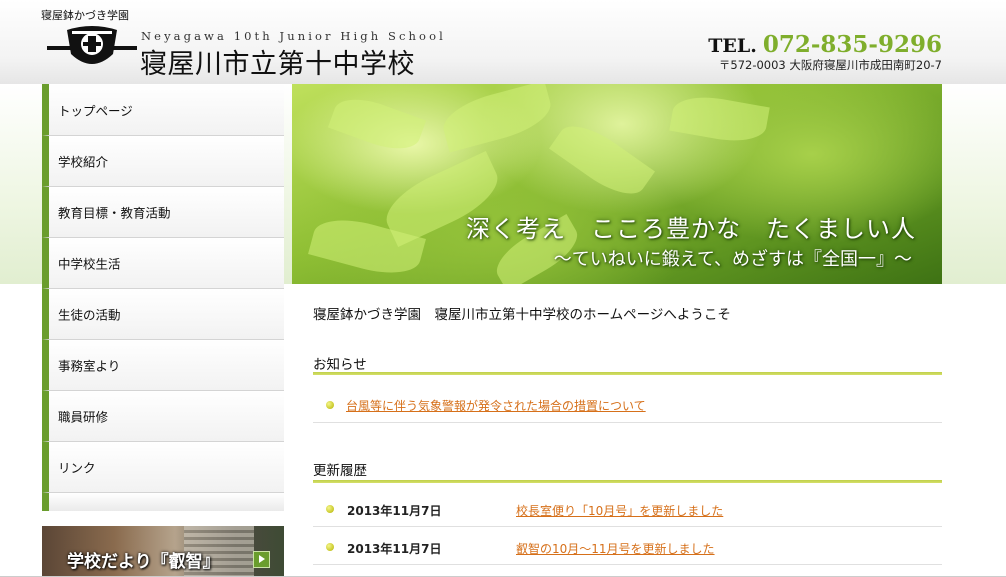 The width and height of the screenshot is (1006, 577). Describe the element at coordinates (615, 548) in the screenshot. I see `history-link: 叡智の10月～11月号を更新しました` at that location.